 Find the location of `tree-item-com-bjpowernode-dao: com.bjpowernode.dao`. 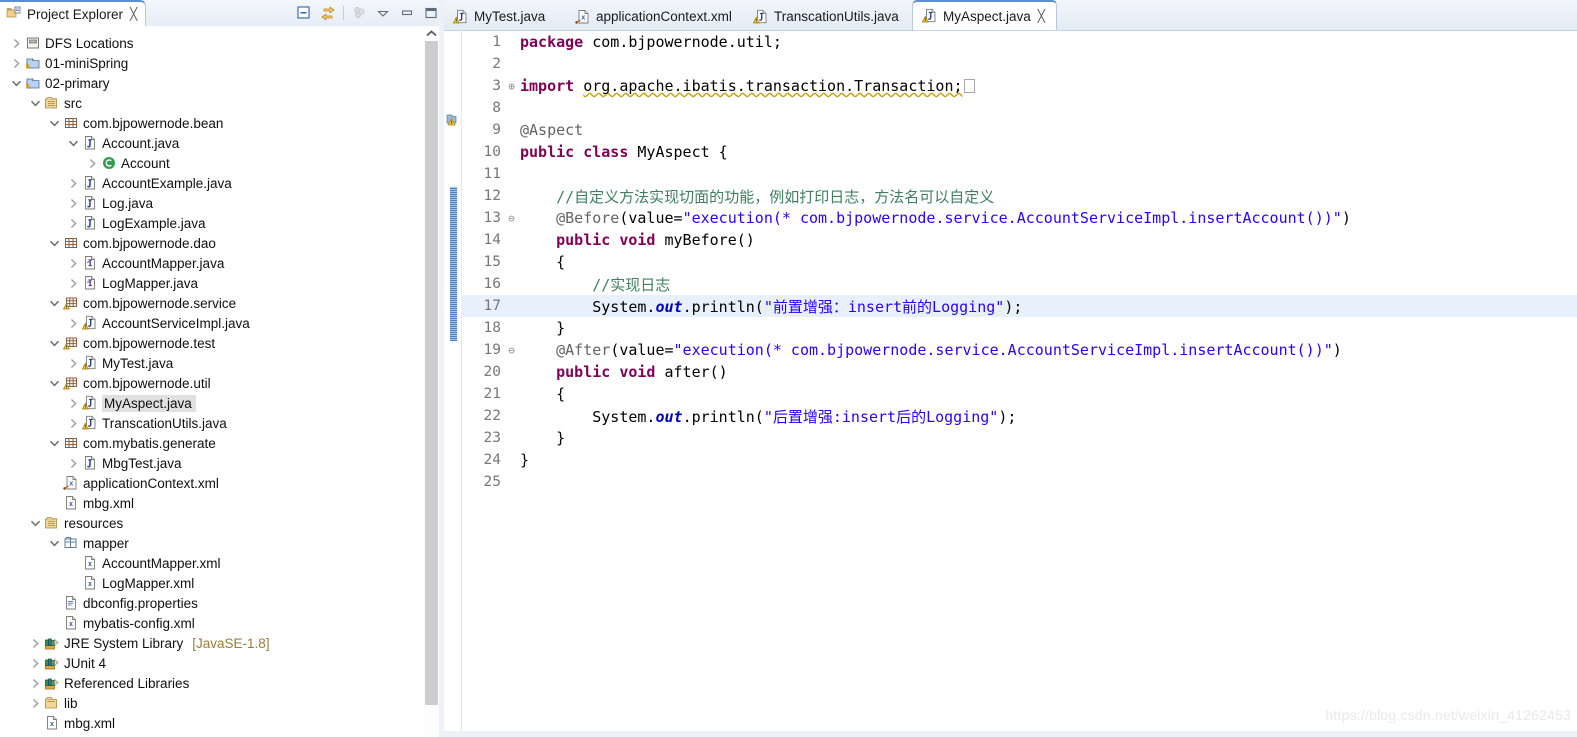

tree-item-com-bjpowernode-dao: com.bjpowernode.dao is located at coordinates (207, 243).